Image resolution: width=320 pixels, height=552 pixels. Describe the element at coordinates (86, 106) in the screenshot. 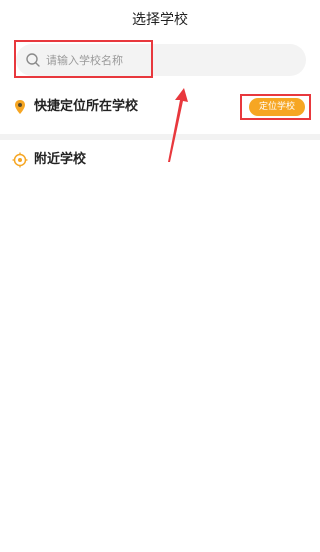

I see `quick-locate-label: 快捷定位所在学校` at that location.